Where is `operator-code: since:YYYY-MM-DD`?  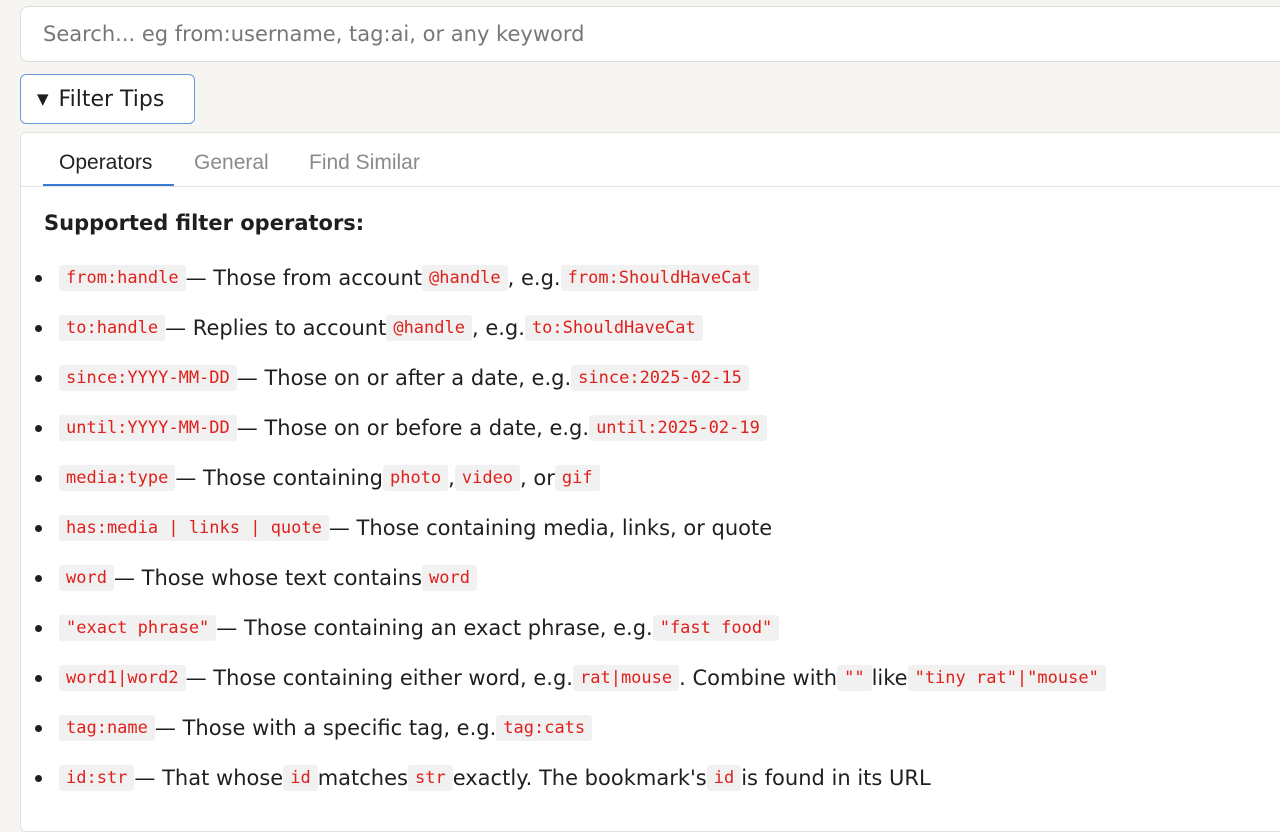 operator-code: since:YYYY-MM-DD is located at coordinates (148, 378).